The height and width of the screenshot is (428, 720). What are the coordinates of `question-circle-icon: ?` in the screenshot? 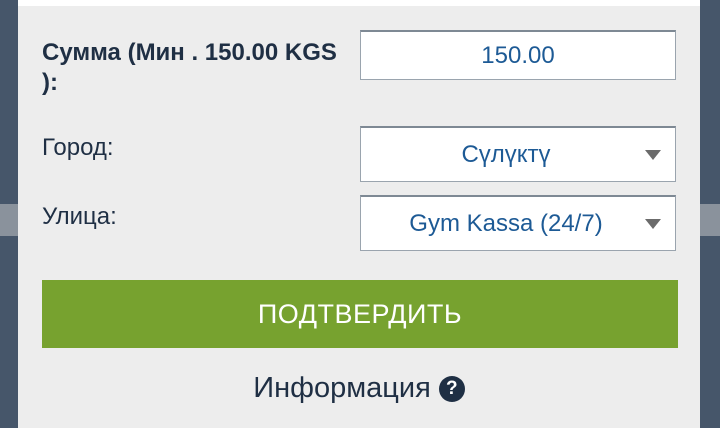 It's located at (451, 388).